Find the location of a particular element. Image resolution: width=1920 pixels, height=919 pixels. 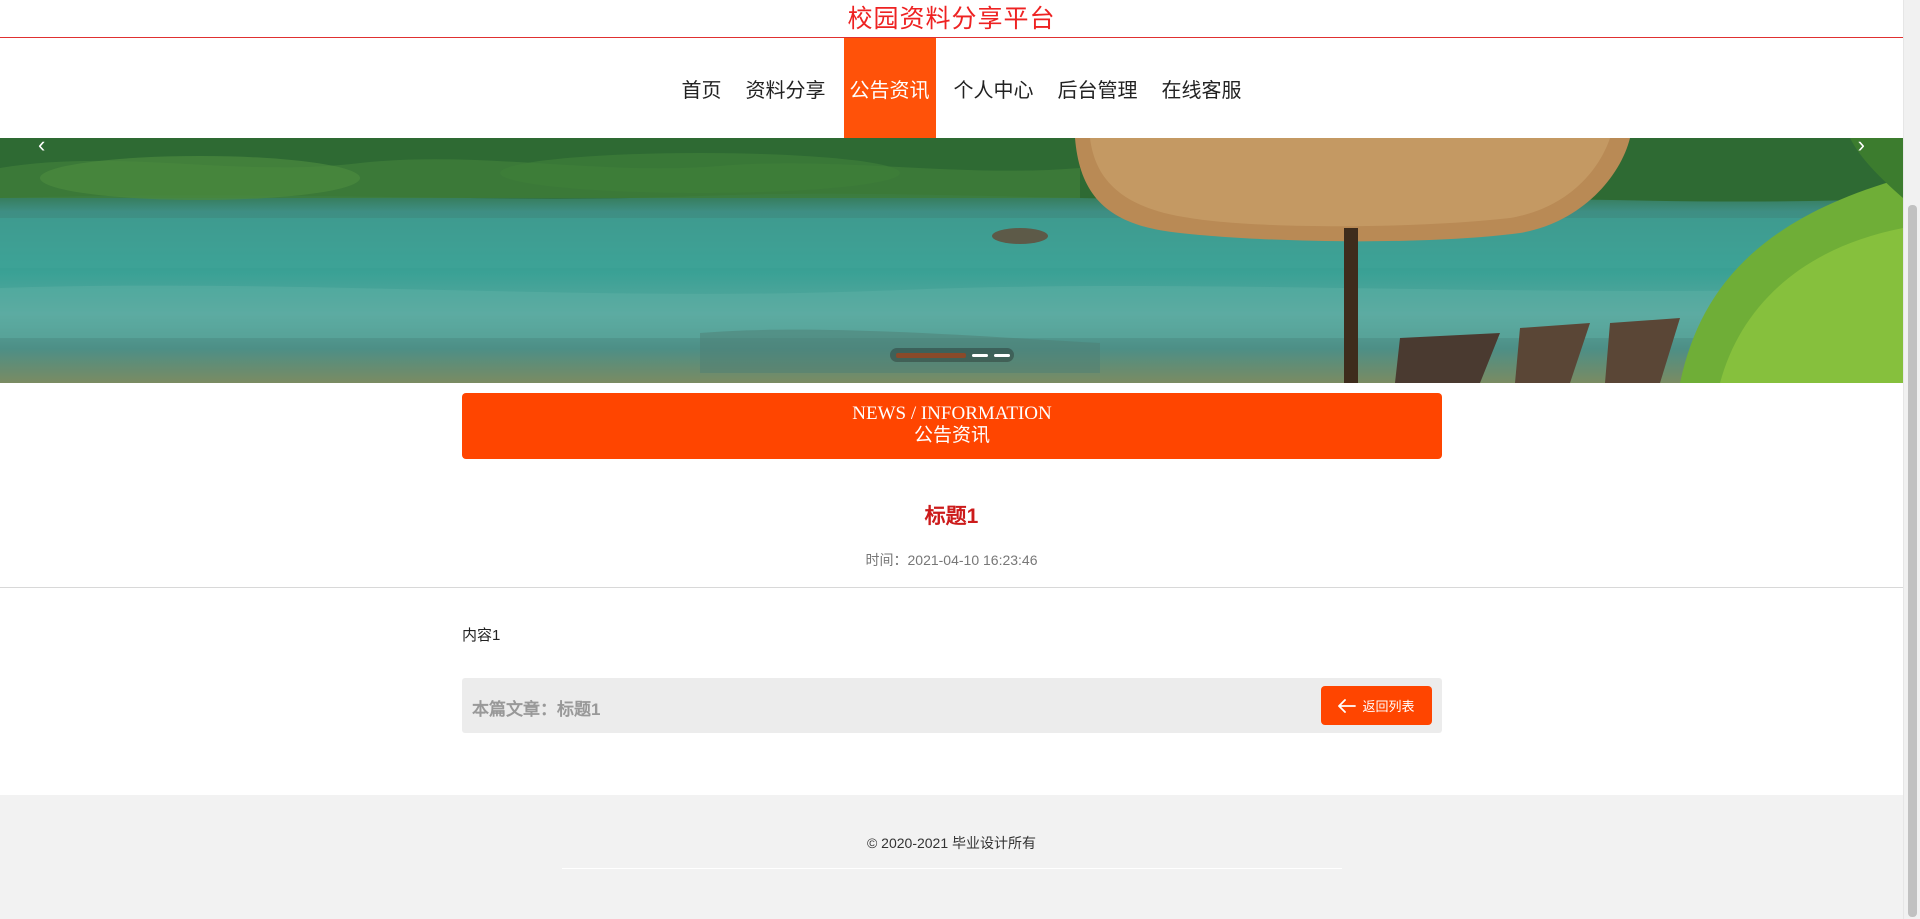

carousel-prev-icon: ‹ is located at coordinates (41, 148).